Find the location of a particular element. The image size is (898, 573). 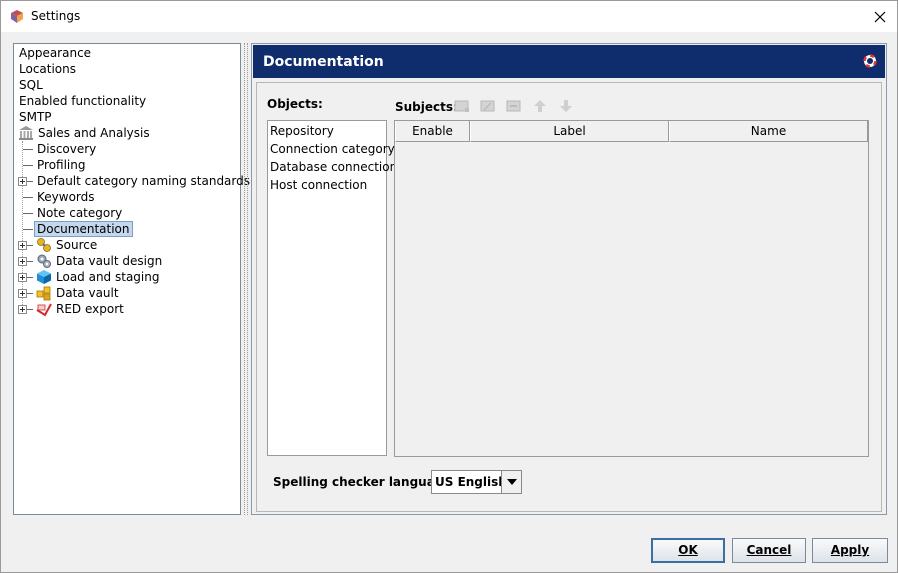

move-up-button is located at coordinates (540, 106).